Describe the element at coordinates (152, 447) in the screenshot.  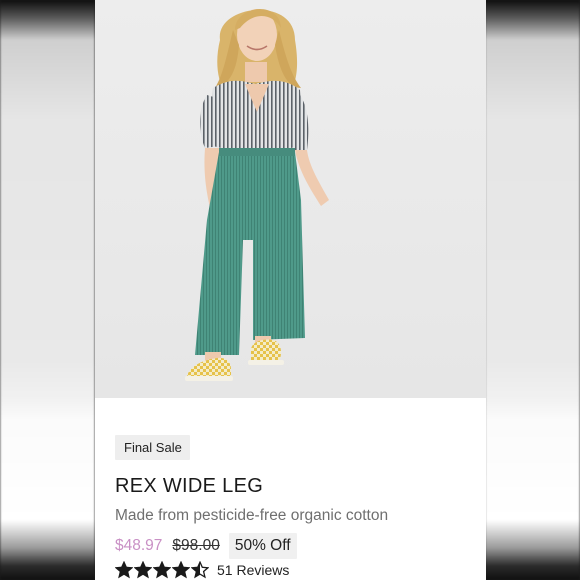
I see `final-sale-badge: Final Sale` at that location.